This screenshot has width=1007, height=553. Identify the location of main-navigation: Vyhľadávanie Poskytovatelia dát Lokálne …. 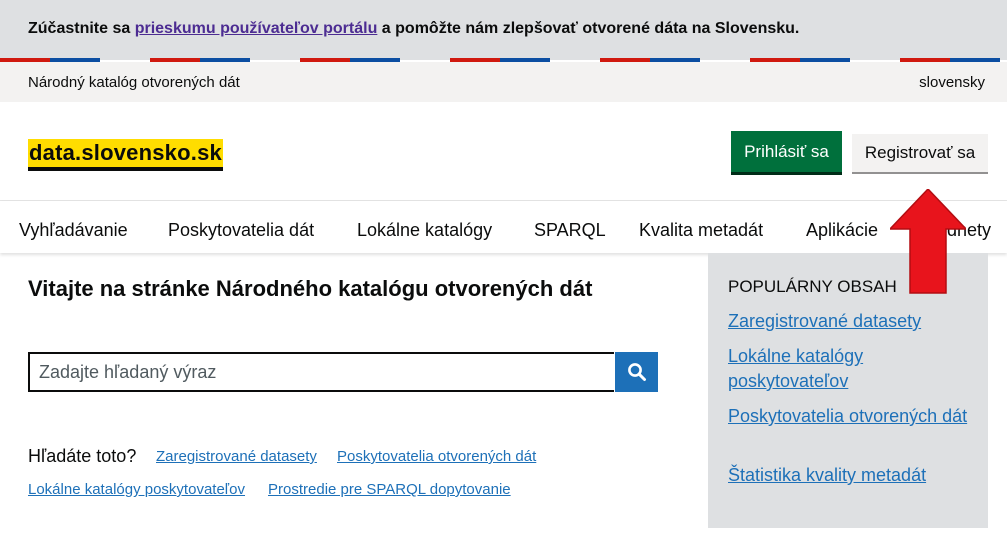
(503, 227).